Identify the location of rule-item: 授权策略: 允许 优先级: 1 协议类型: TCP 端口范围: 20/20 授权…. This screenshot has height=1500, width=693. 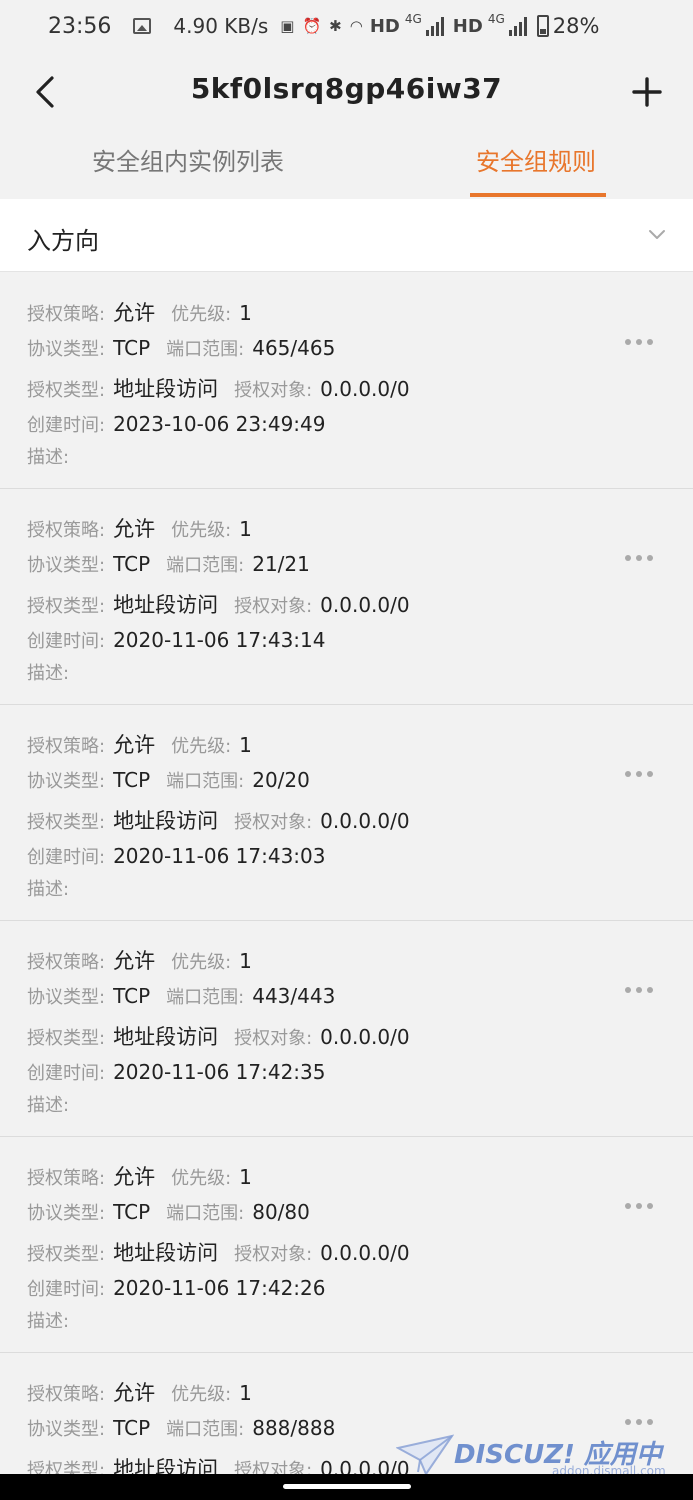
(346, 813).